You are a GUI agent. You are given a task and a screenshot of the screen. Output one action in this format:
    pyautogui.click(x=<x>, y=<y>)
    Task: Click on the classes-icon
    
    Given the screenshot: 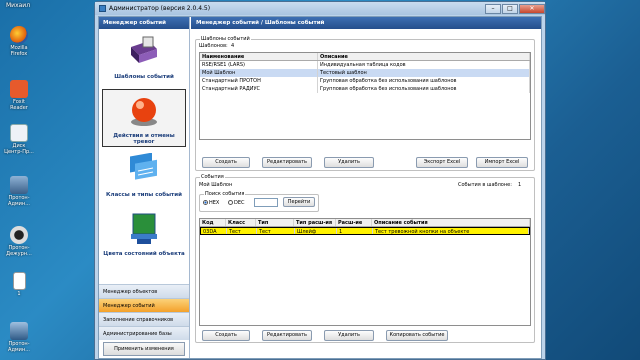 What is the action you would take?
    pyautogui.click(x=143, y=166)
    